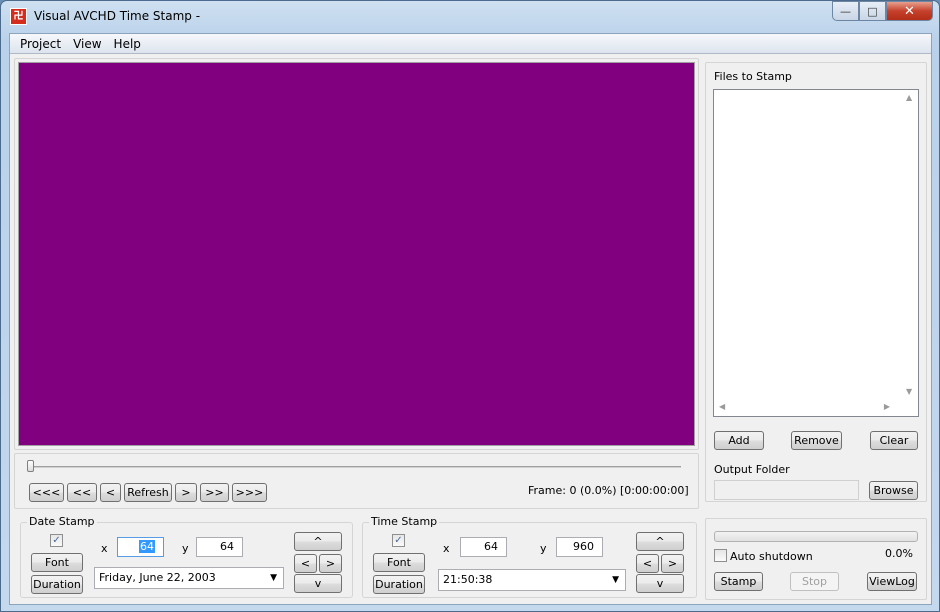 This screenshot has height=612, width=940. What do you see at coordinates (57, 562) in the screenshot?
I see `date-font-button: Font` at bounding box center [57, 562].